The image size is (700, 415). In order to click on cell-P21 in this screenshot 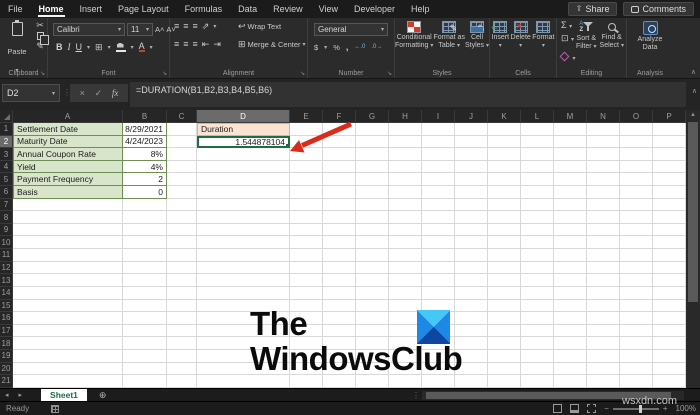, I will do `click(669, 381)`.